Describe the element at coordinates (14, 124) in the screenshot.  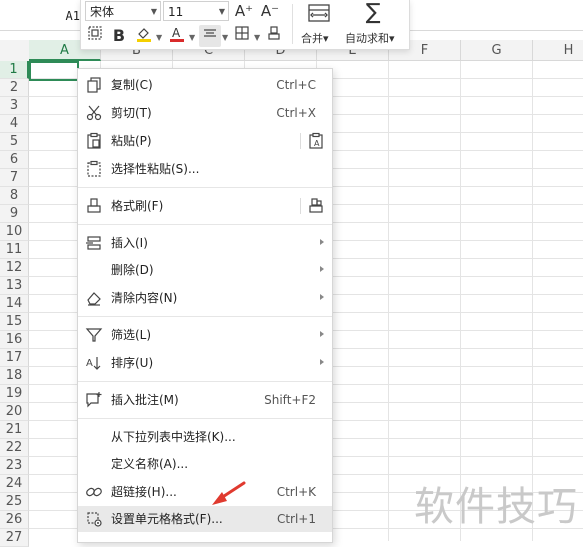
I see `row-header-4: 4` at that location.